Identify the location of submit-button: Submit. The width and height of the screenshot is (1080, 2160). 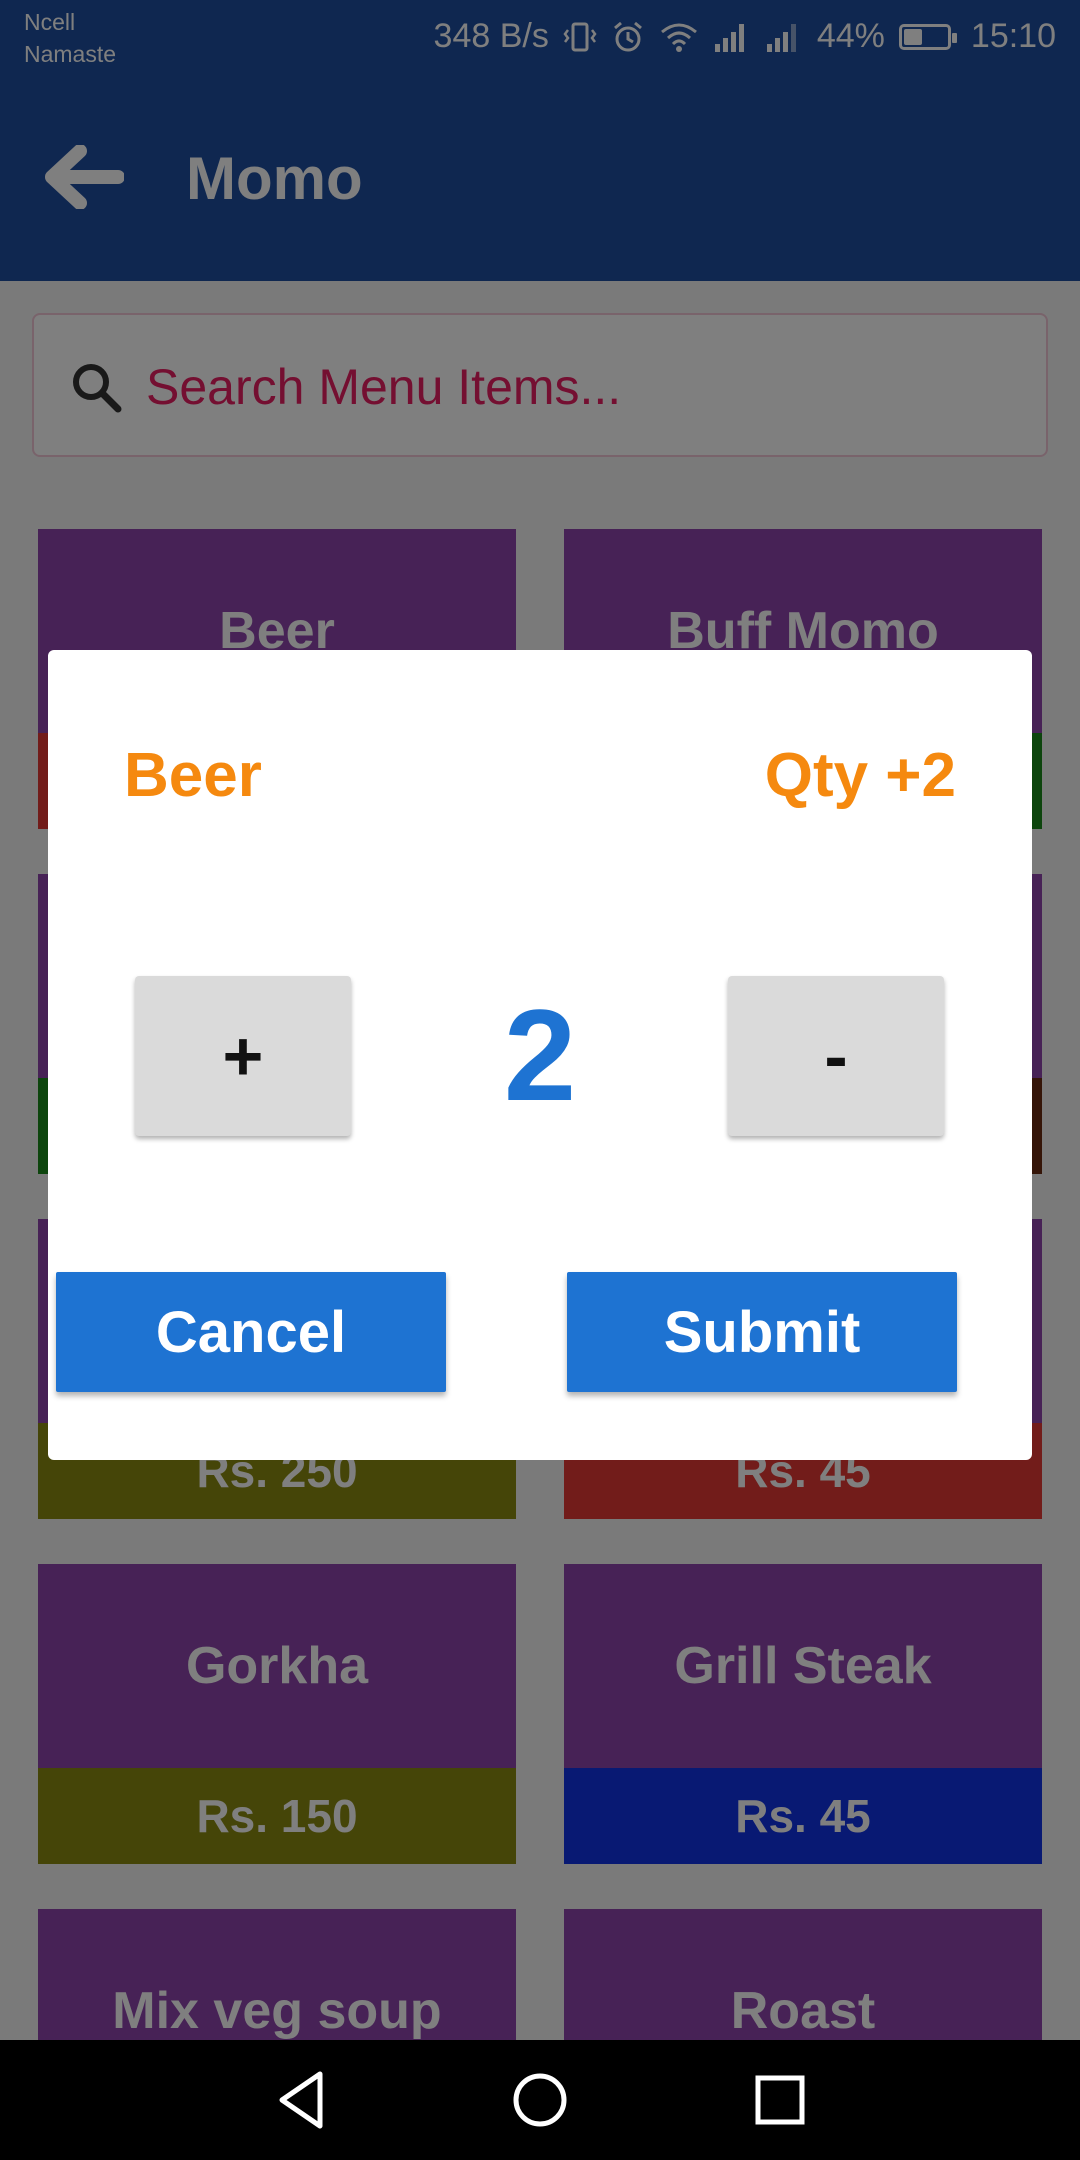
(762, 1332).